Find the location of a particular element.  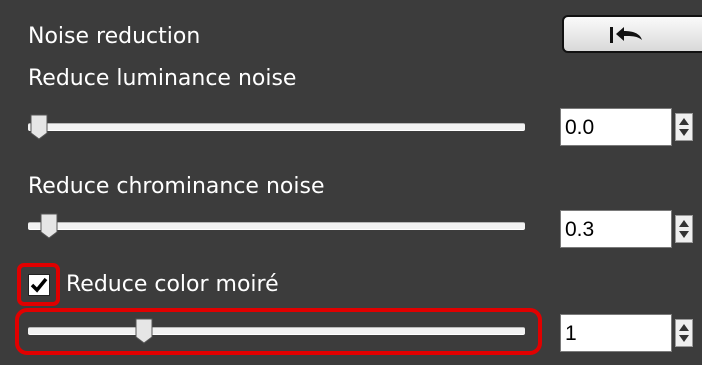

luminance-value: 0.0 is located at coordinates (580, 127).